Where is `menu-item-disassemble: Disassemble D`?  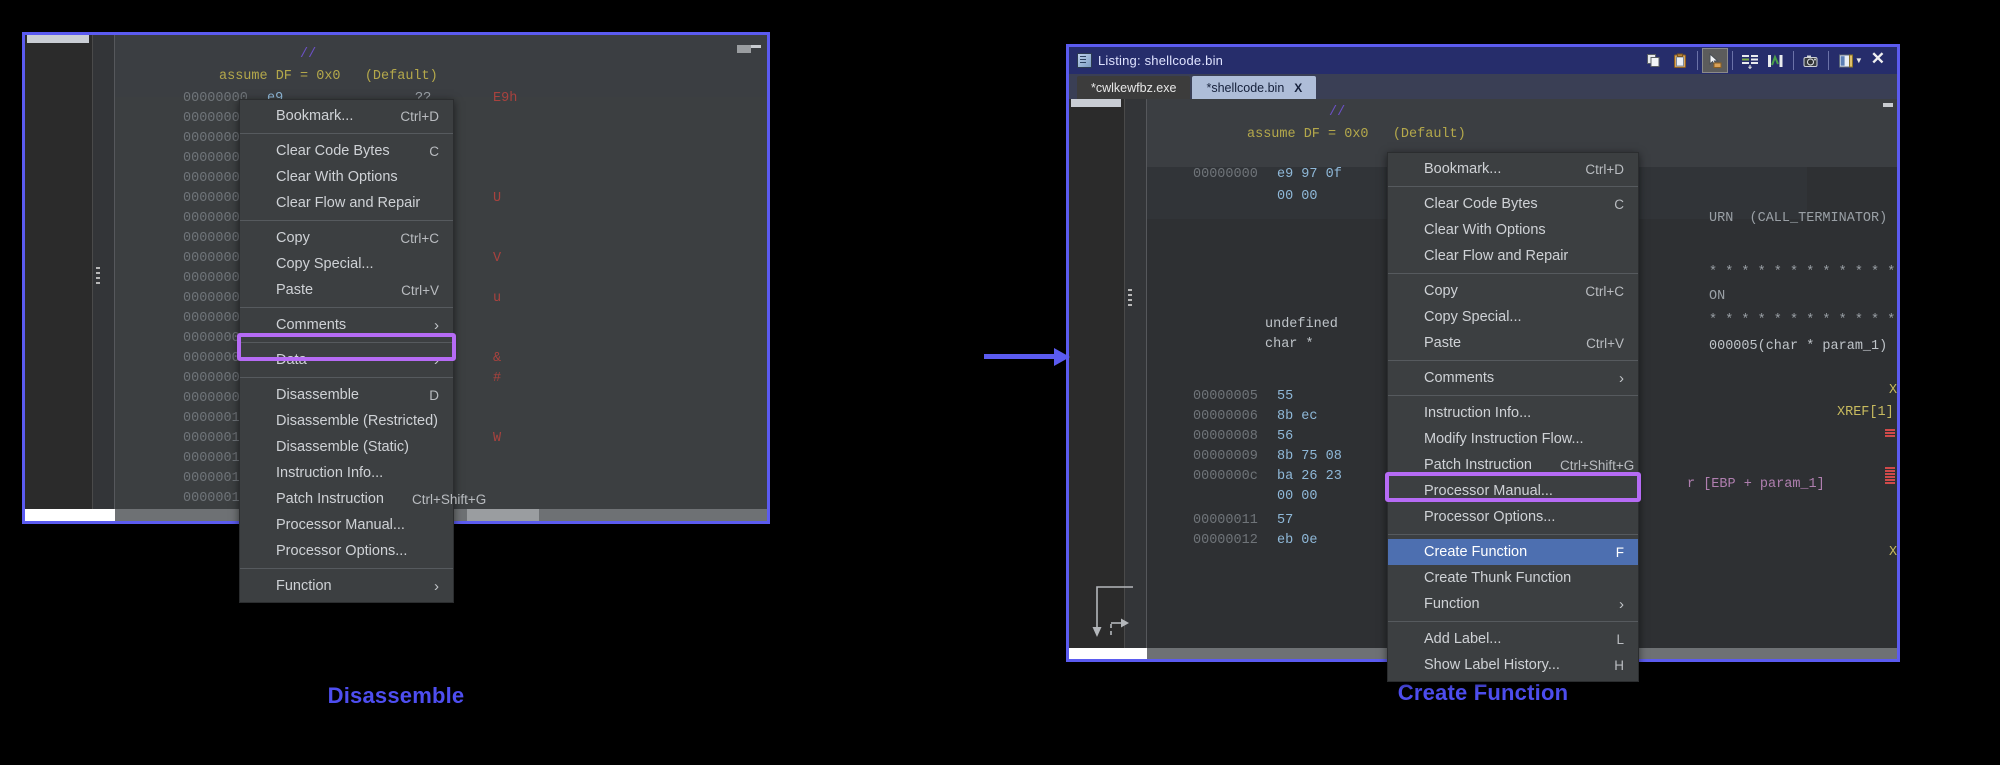 menu-item-disassemble: Disassemble D is located at coordinates (346, 395).